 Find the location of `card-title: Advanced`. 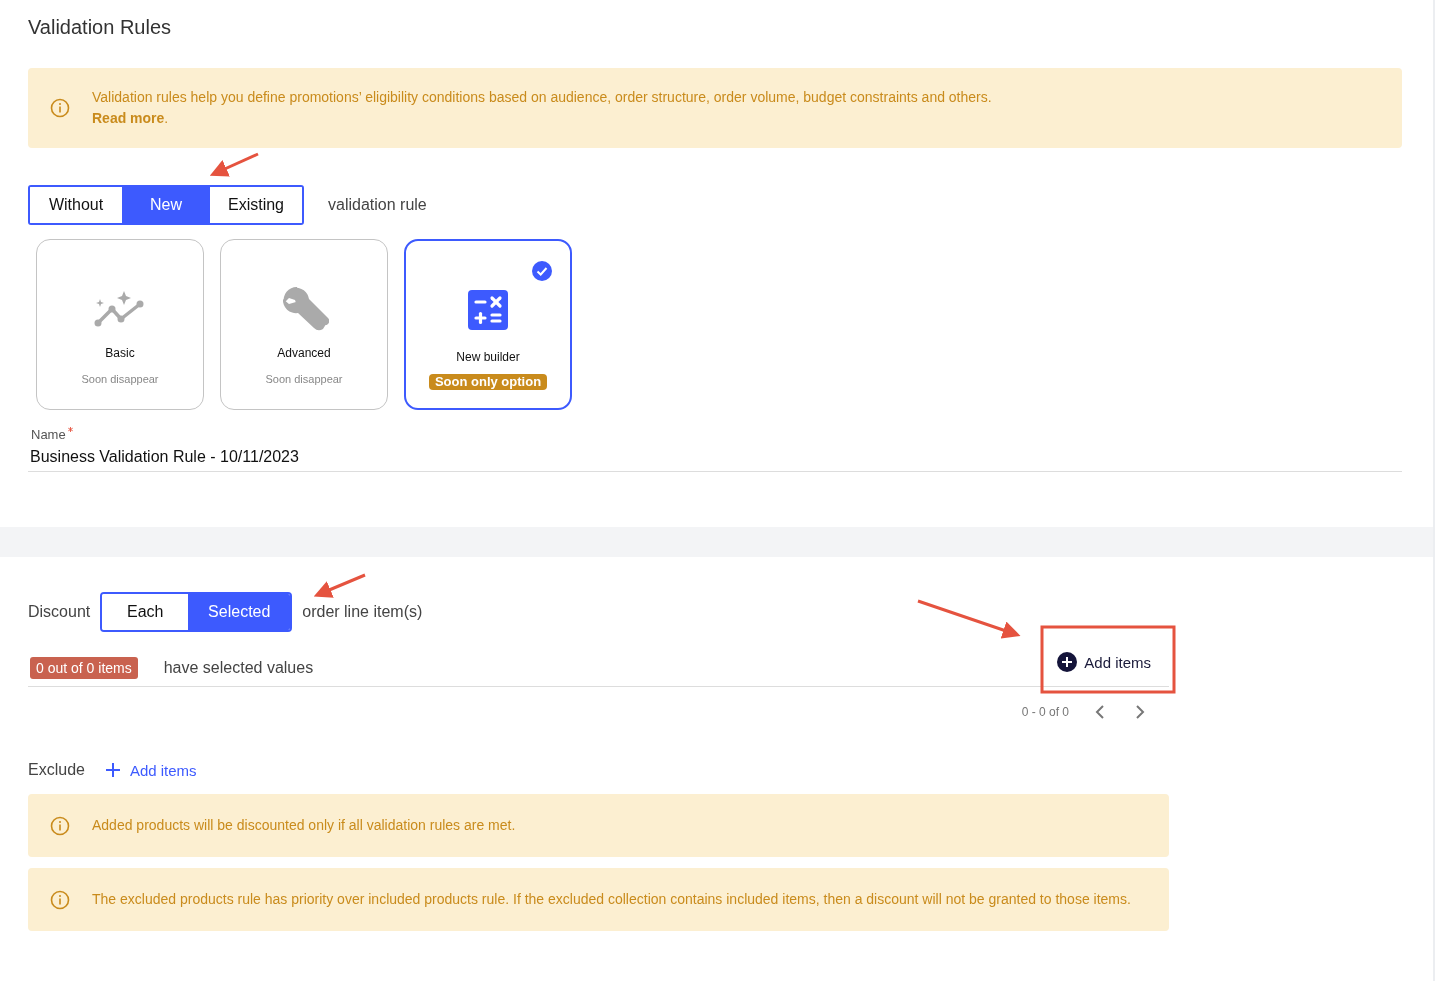

card-title: Advanced is located at coordinates (304, 353).